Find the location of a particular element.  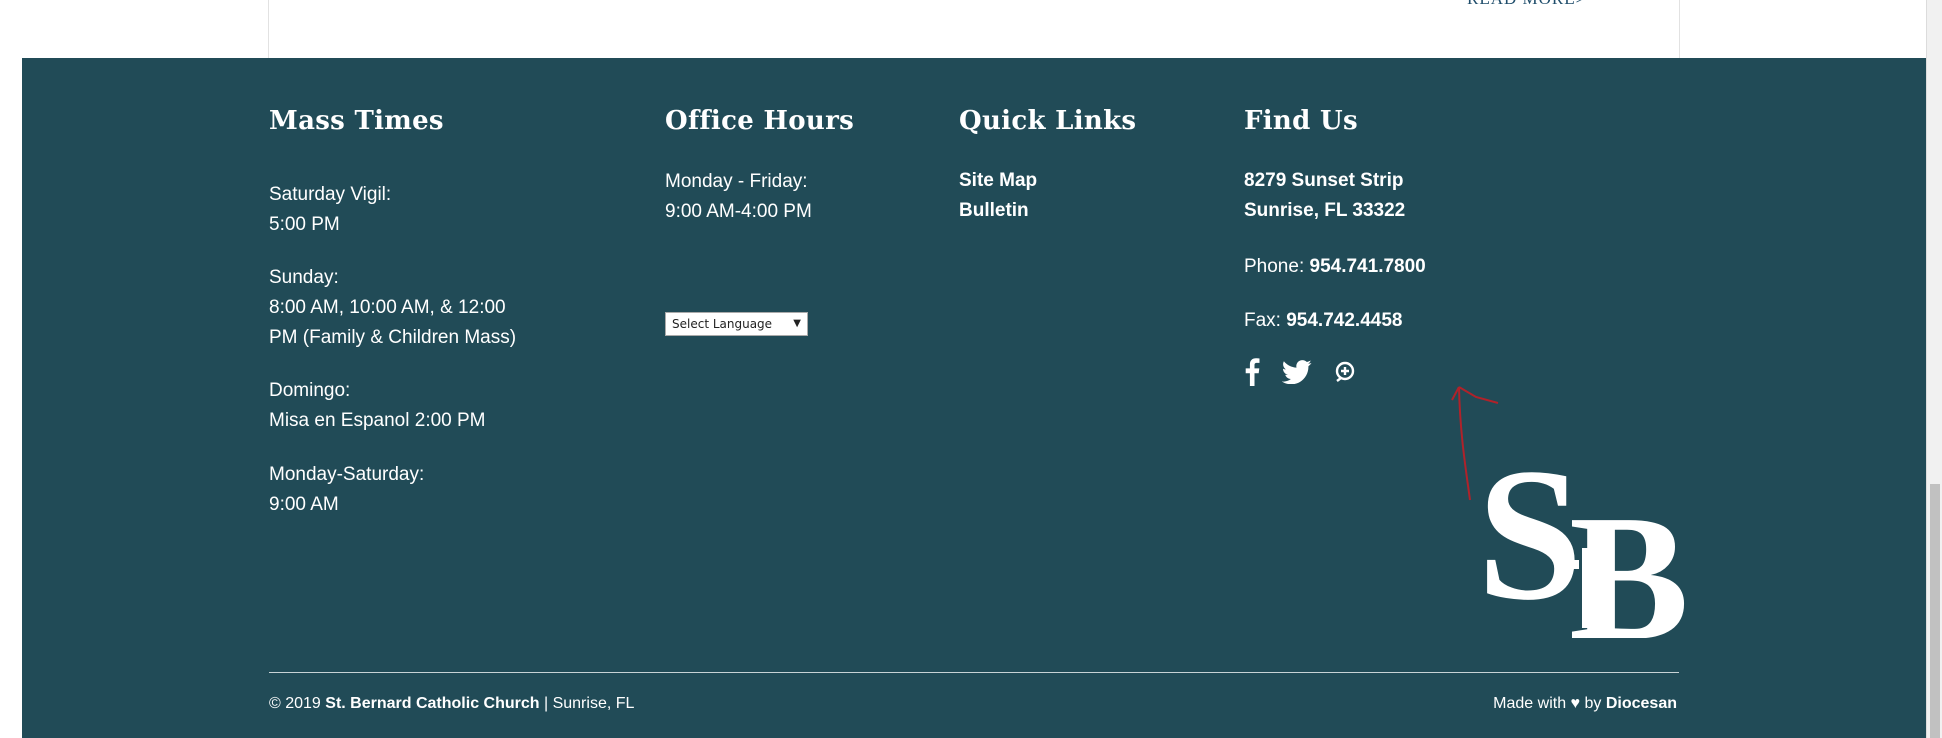

fax-label: Fax: is located at coordinates (1262, 320).